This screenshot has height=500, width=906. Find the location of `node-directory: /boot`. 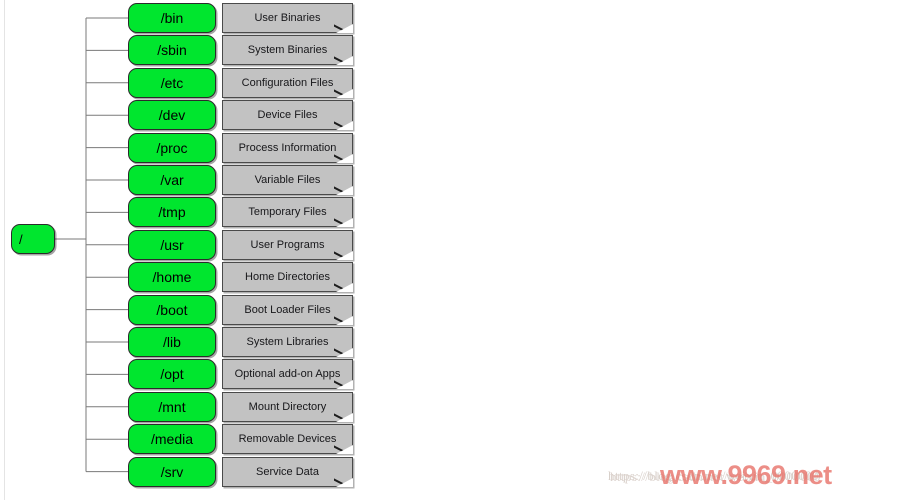

node-directory: /boot is located at coordinates (172, 309).